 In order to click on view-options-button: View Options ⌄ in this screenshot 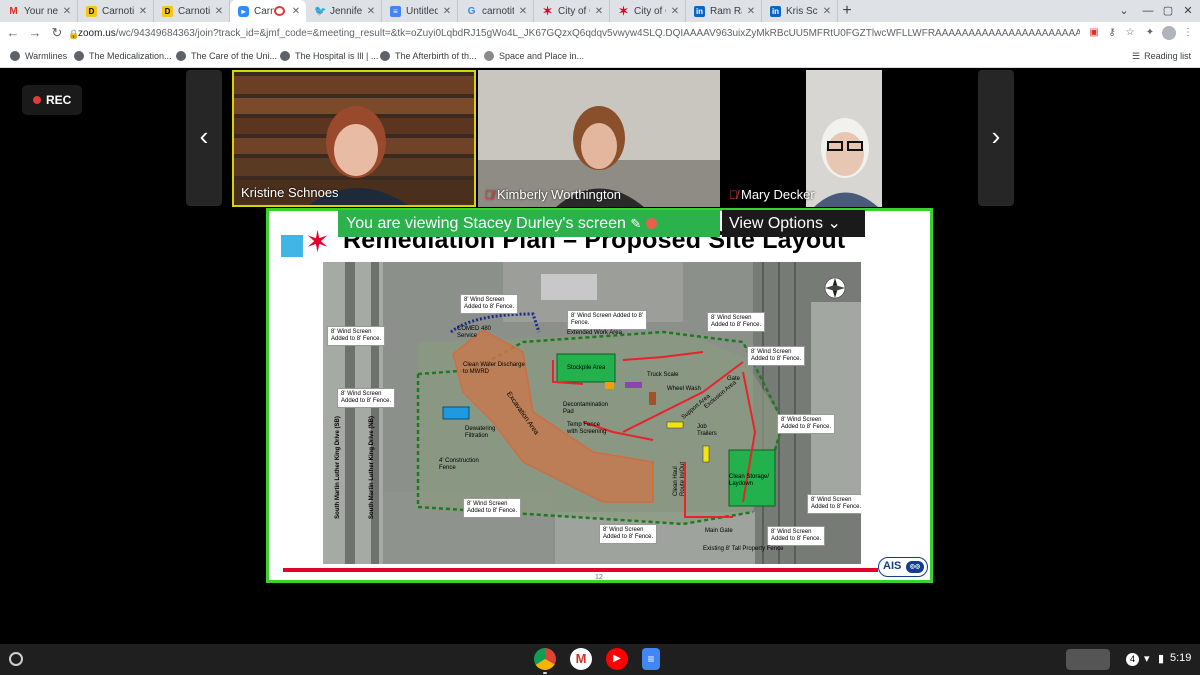, I will do `click(793, 223)`.